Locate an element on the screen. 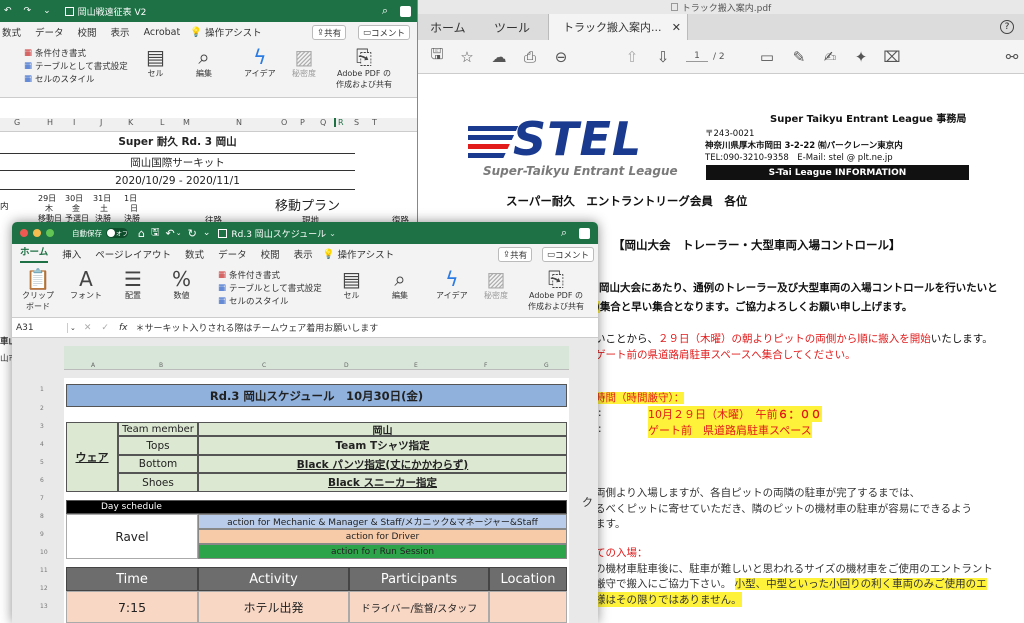  bottom-value: Black パンツ指定(丈にかかわらず) is located at coordinates (382, 464).